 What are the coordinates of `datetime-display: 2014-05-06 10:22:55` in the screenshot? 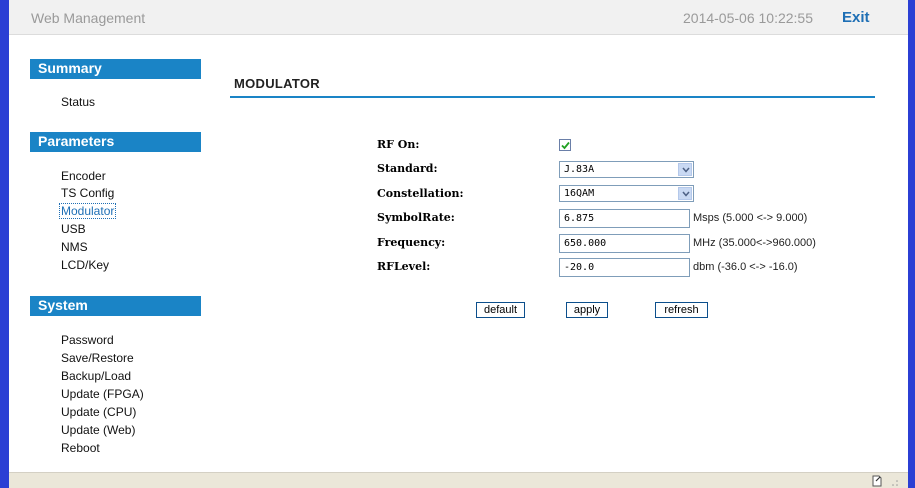 It's located at (748, 18).